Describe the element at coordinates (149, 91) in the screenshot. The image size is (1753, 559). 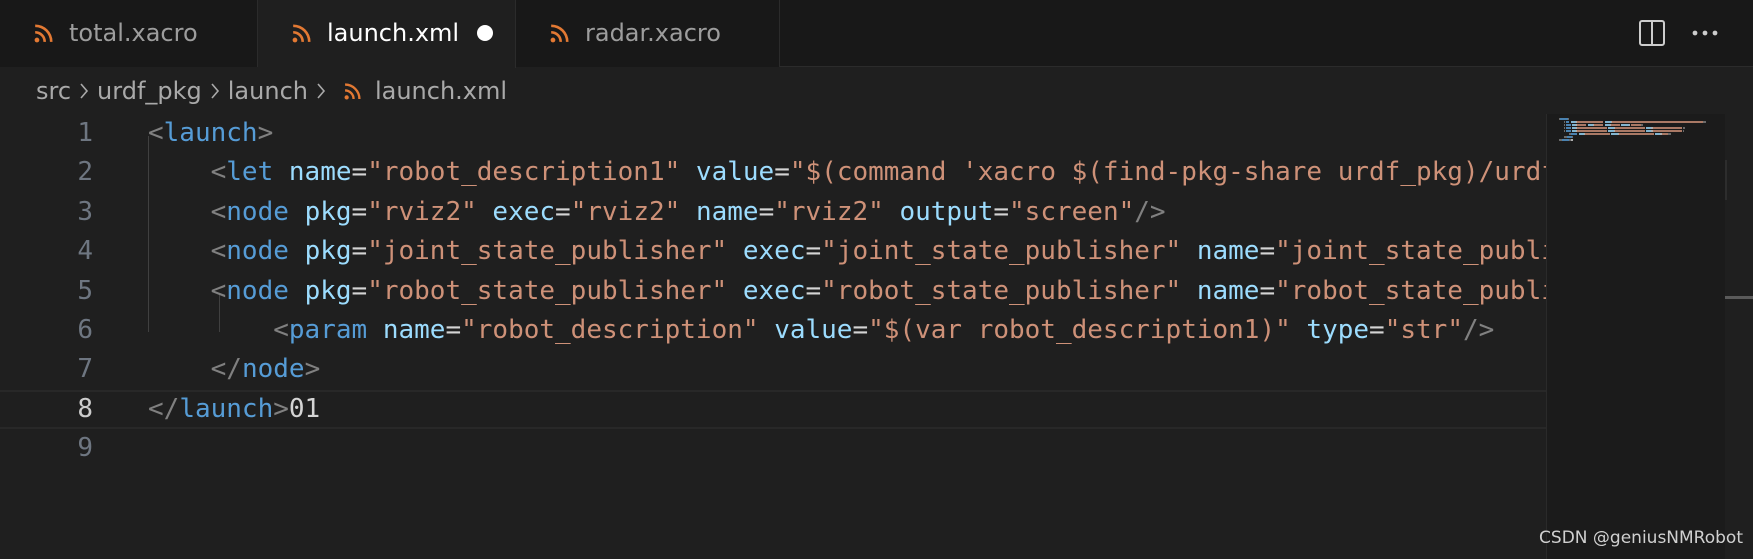
I see `breadcrumb-item-urdf-pkg: urdf_pkg` at that location.